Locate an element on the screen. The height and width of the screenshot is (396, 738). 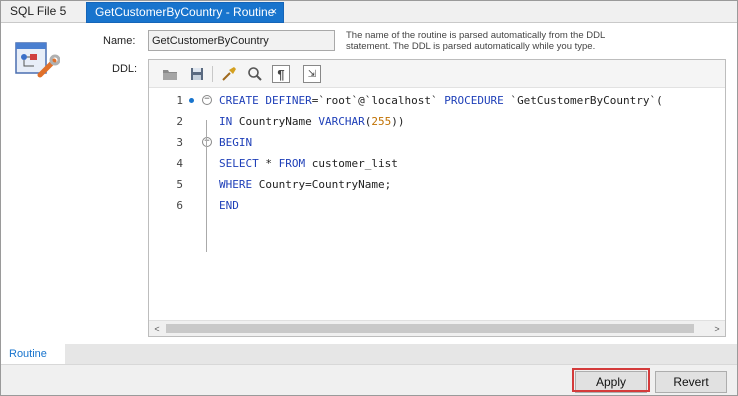
ddl-label: DDL: is located at coordinates (125, 69).